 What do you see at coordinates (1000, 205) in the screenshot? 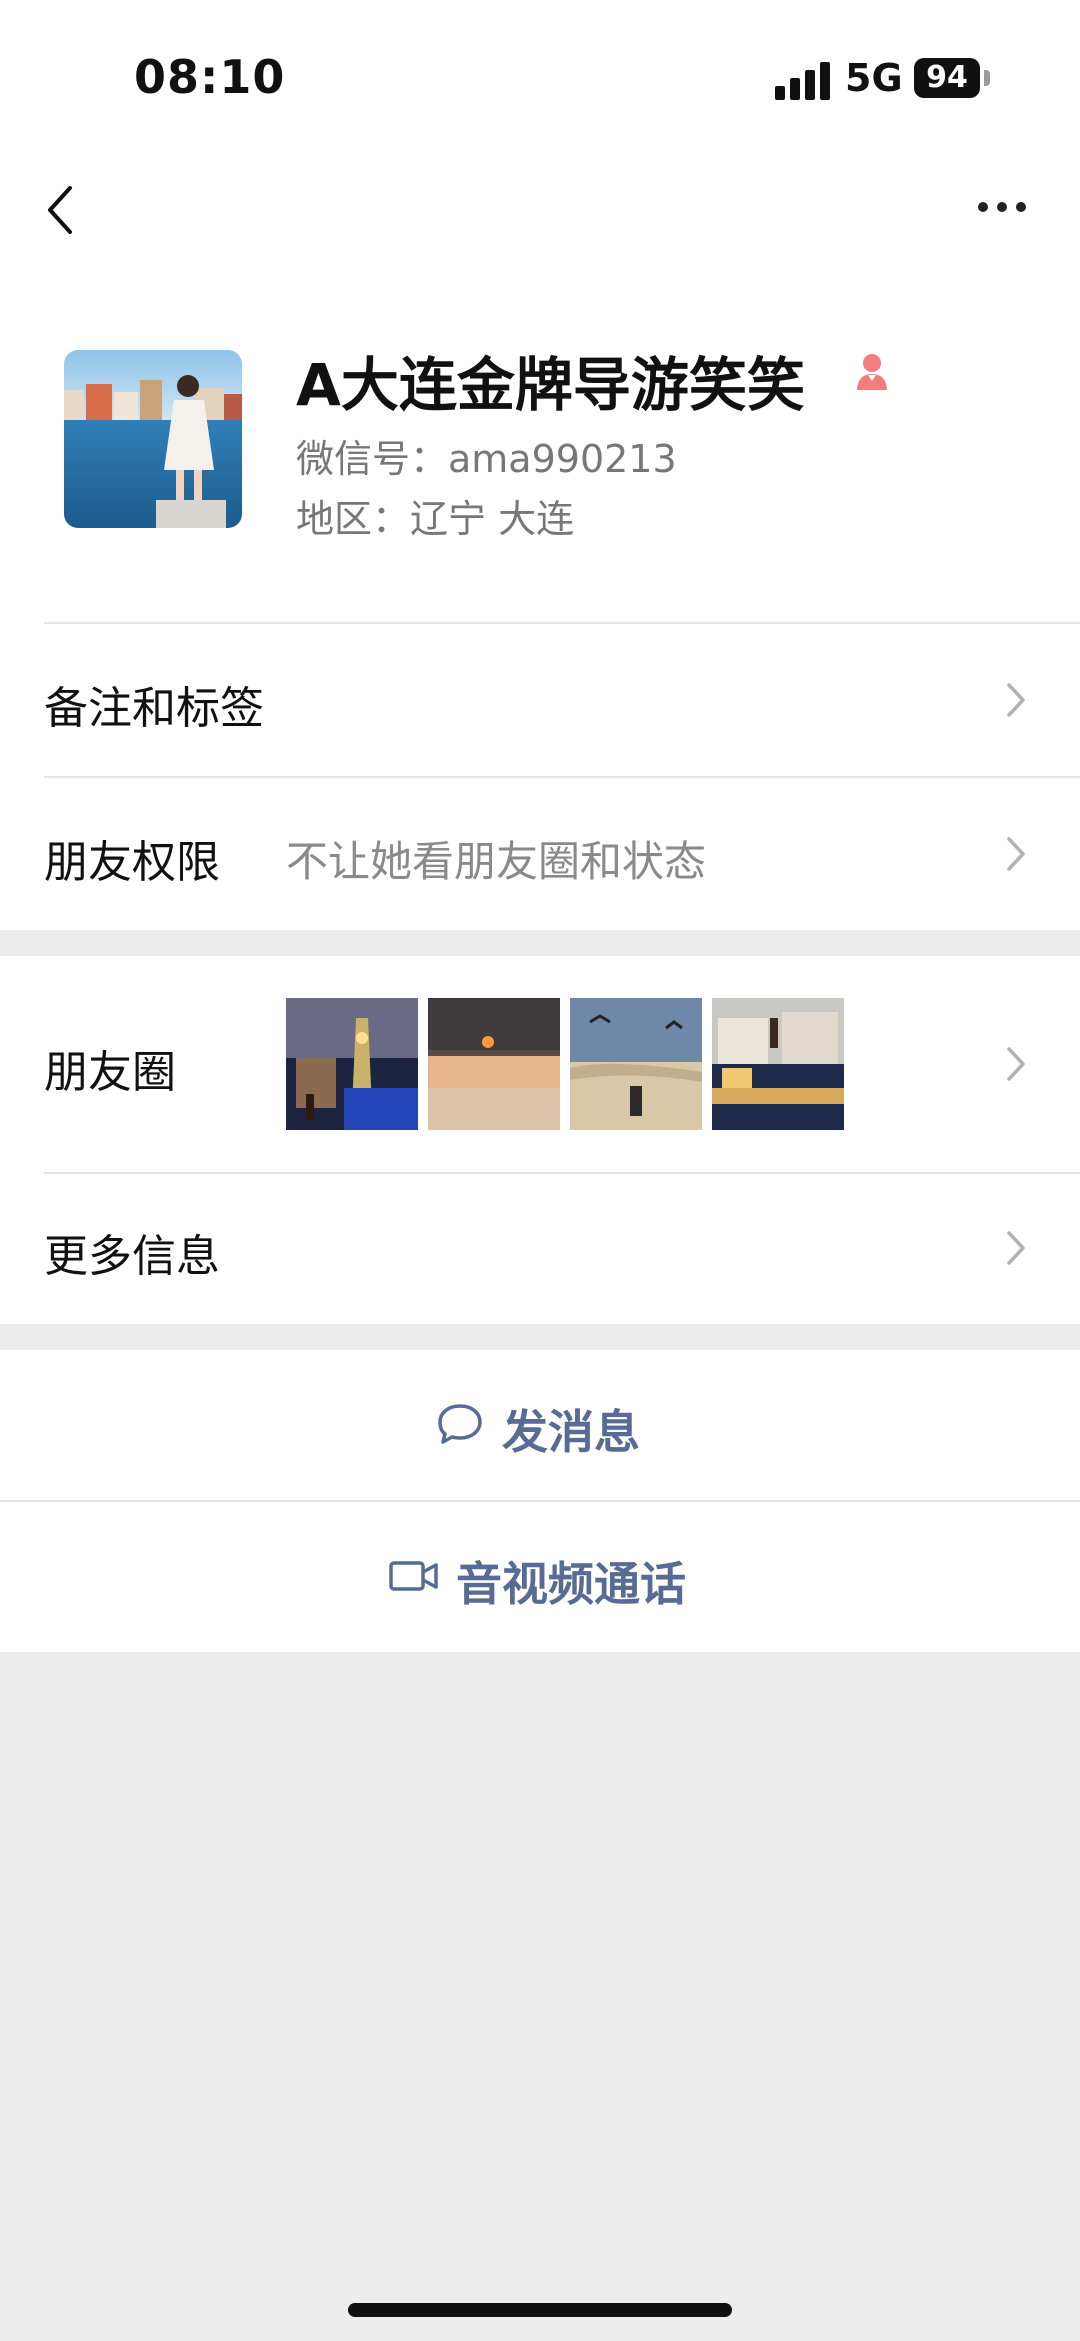
I see `more-options-icon` at bounding box center [1000, 205].